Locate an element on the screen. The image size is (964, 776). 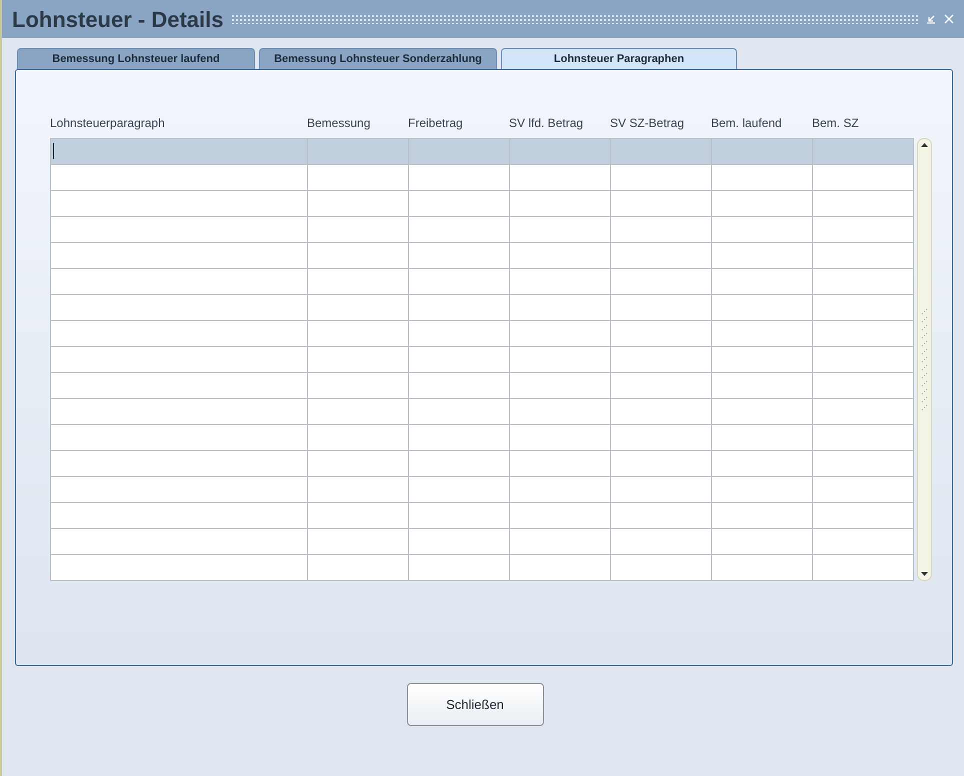
column-header: Bem. laufend is located at coordinates (747, 123).